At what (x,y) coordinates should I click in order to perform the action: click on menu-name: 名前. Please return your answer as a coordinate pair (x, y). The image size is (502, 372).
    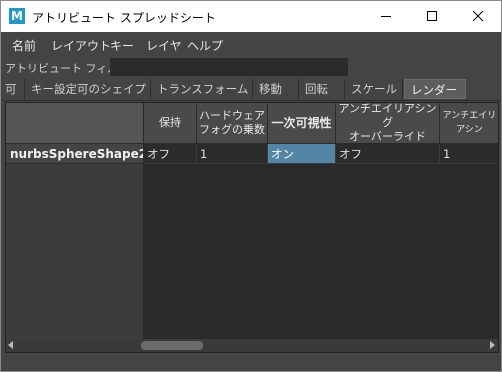
    Looking at the image, I should click on (24, 45).